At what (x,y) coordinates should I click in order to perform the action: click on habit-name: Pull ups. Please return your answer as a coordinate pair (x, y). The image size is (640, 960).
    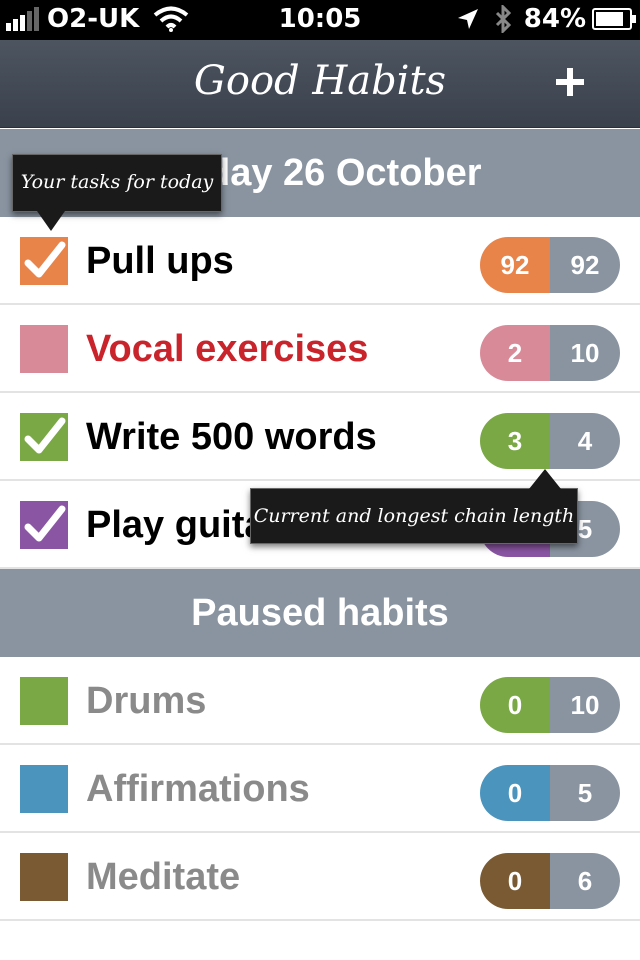
    Looking at the image, I should click on (160, 261).